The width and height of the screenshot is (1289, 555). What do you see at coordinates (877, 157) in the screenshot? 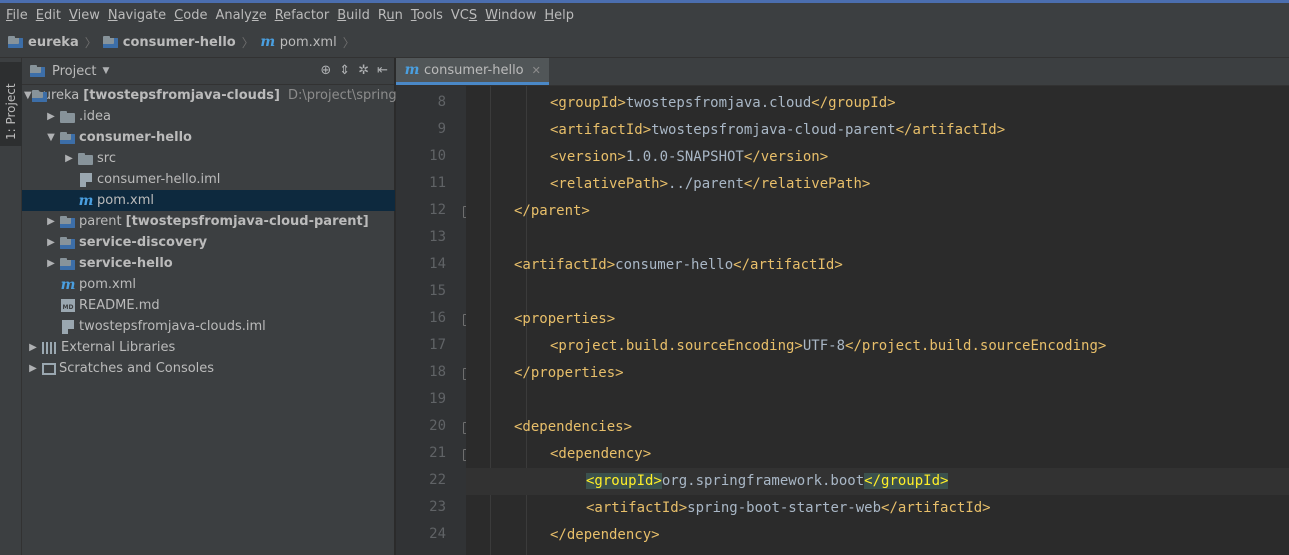
I see `code-line: <version>1.0.0-SNAPSHOT</version>` at bounding box center [877, 157].